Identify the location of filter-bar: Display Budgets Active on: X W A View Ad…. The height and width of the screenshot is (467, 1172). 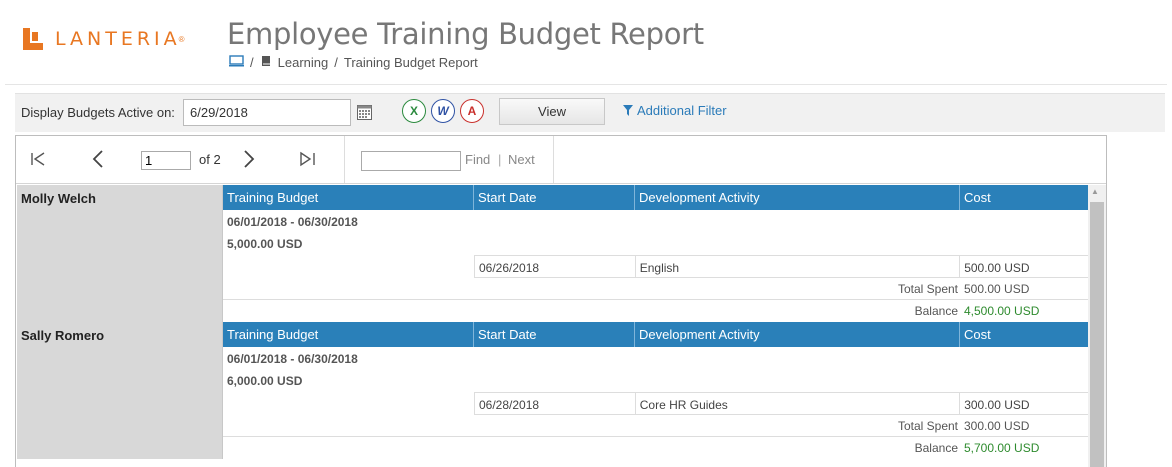
(590, 112).